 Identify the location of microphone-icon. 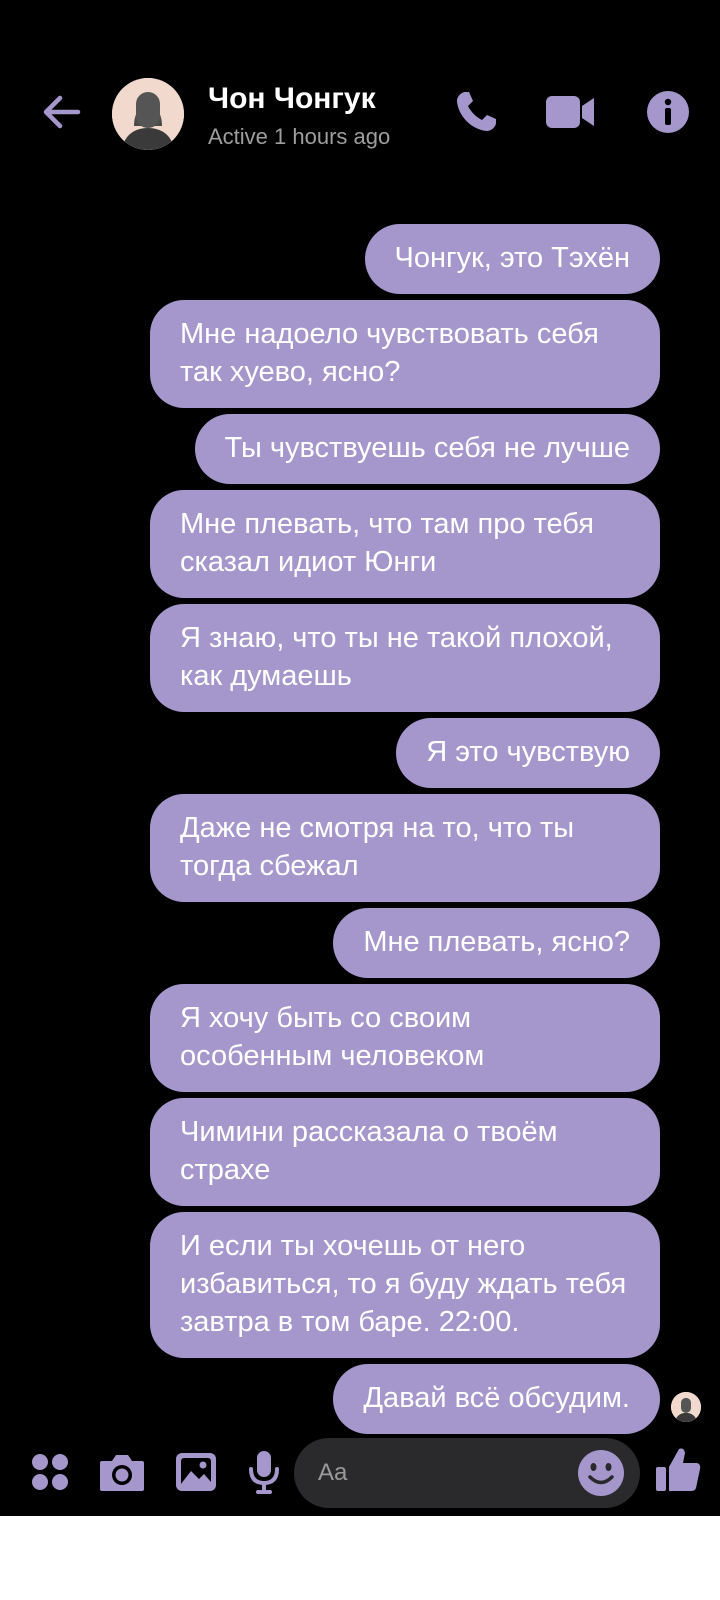
(264, 1472).